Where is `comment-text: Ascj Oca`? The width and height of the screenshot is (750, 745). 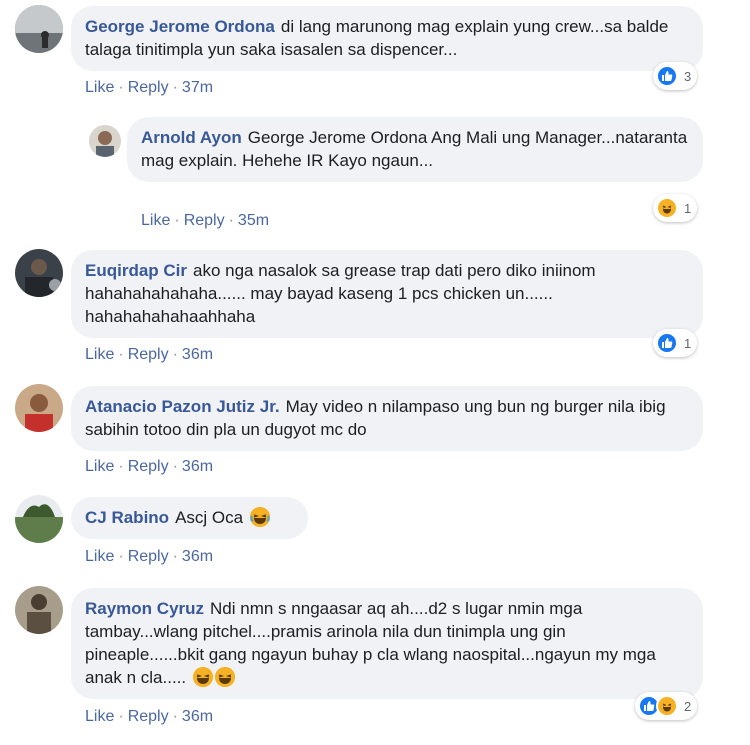
comment-text: Ascj Oca is located at coordinates (209, 517).